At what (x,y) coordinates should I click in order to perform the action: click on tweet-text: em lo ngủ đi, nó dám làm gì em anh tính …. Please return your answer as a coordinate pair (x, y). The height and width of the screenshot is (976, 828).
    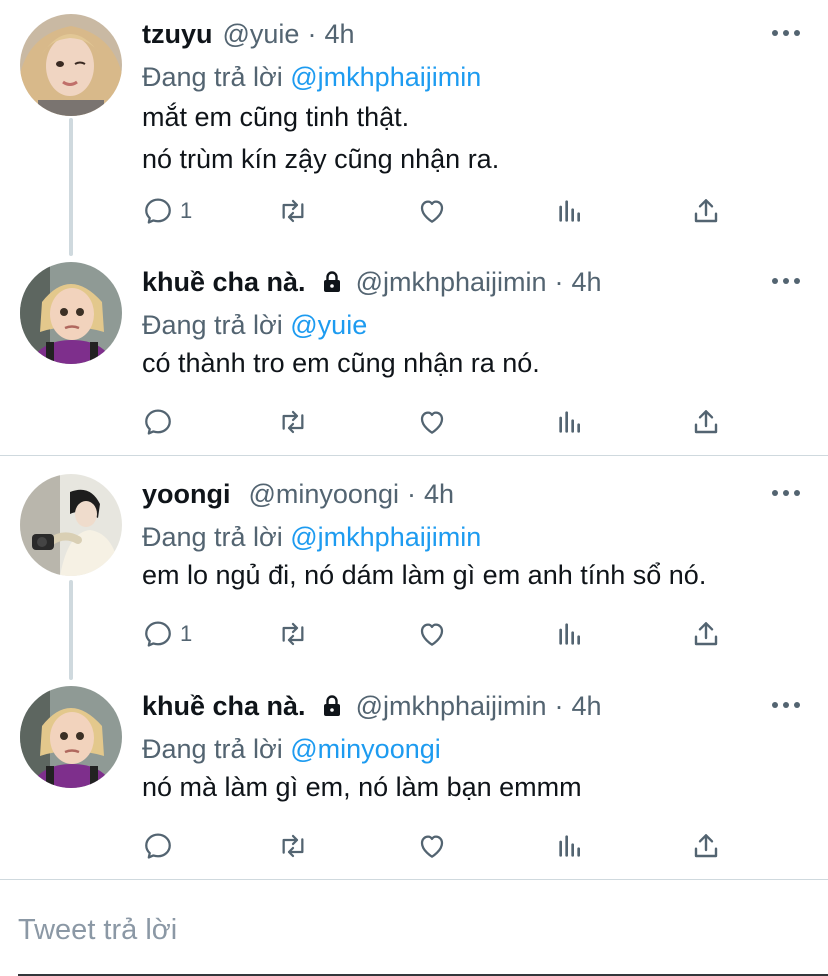
    Looking at the image, I should click on (424, 575).